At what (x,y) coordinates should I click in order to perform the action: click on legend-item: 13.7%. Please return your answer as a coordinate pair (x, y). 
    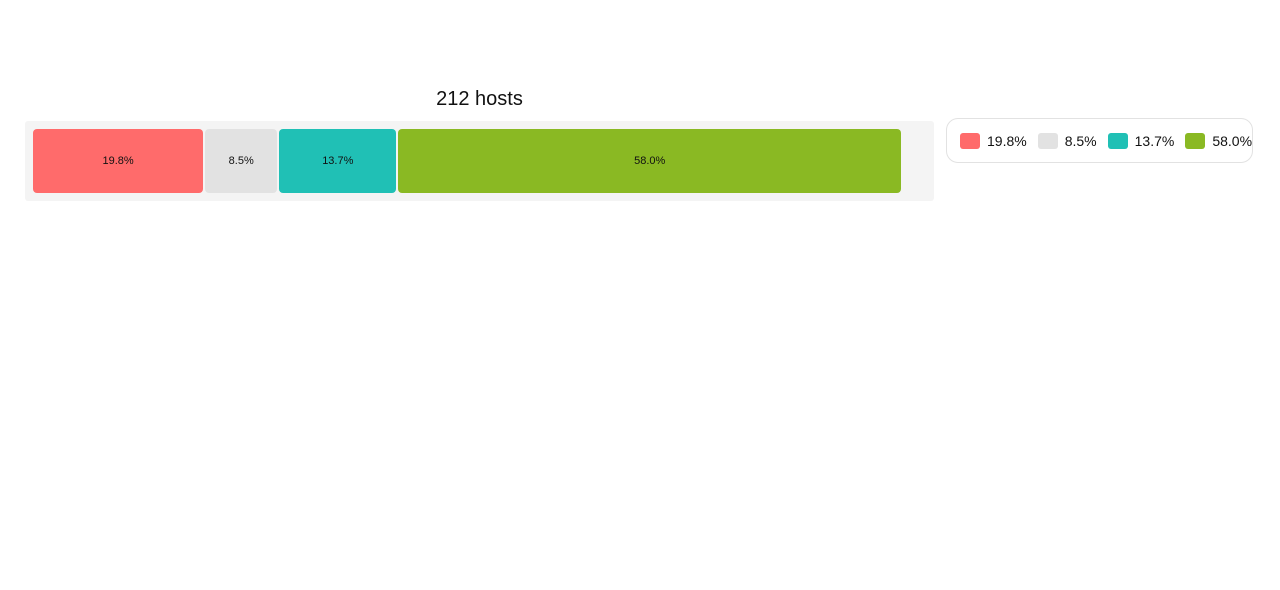
    Looking at the image, I should click on (1141, 140).